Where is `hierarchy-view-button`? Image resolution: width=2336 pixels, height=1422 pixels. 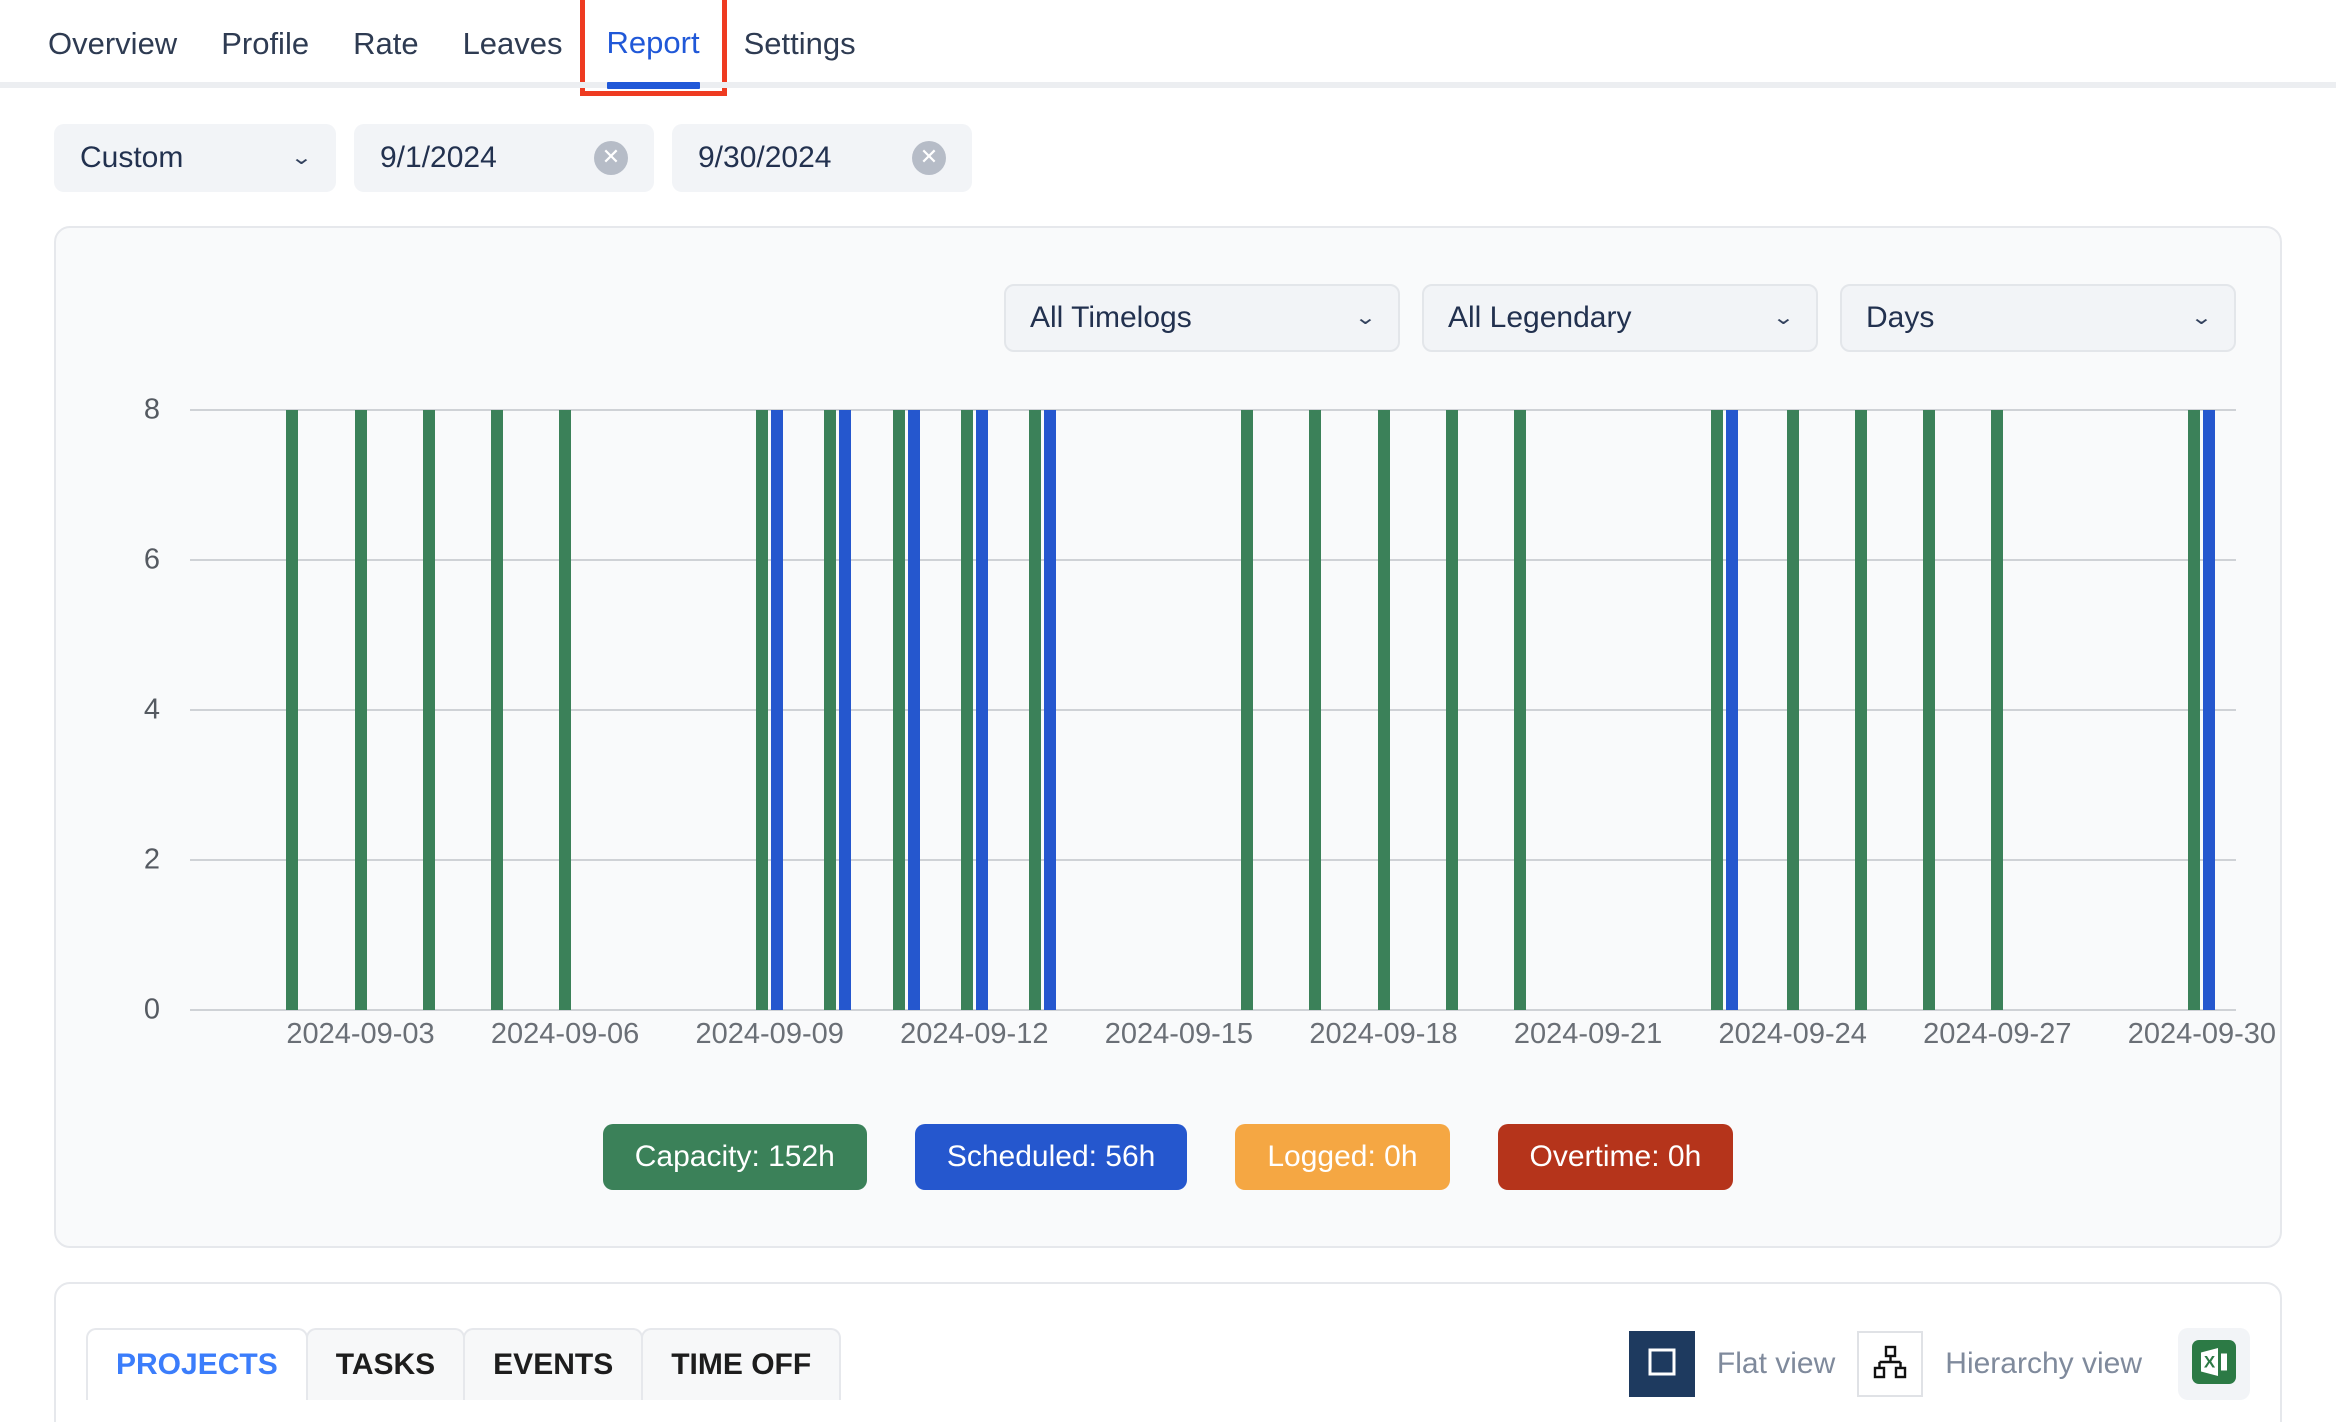
hierarchy-view-button is located at coordinates (1890, 1364).